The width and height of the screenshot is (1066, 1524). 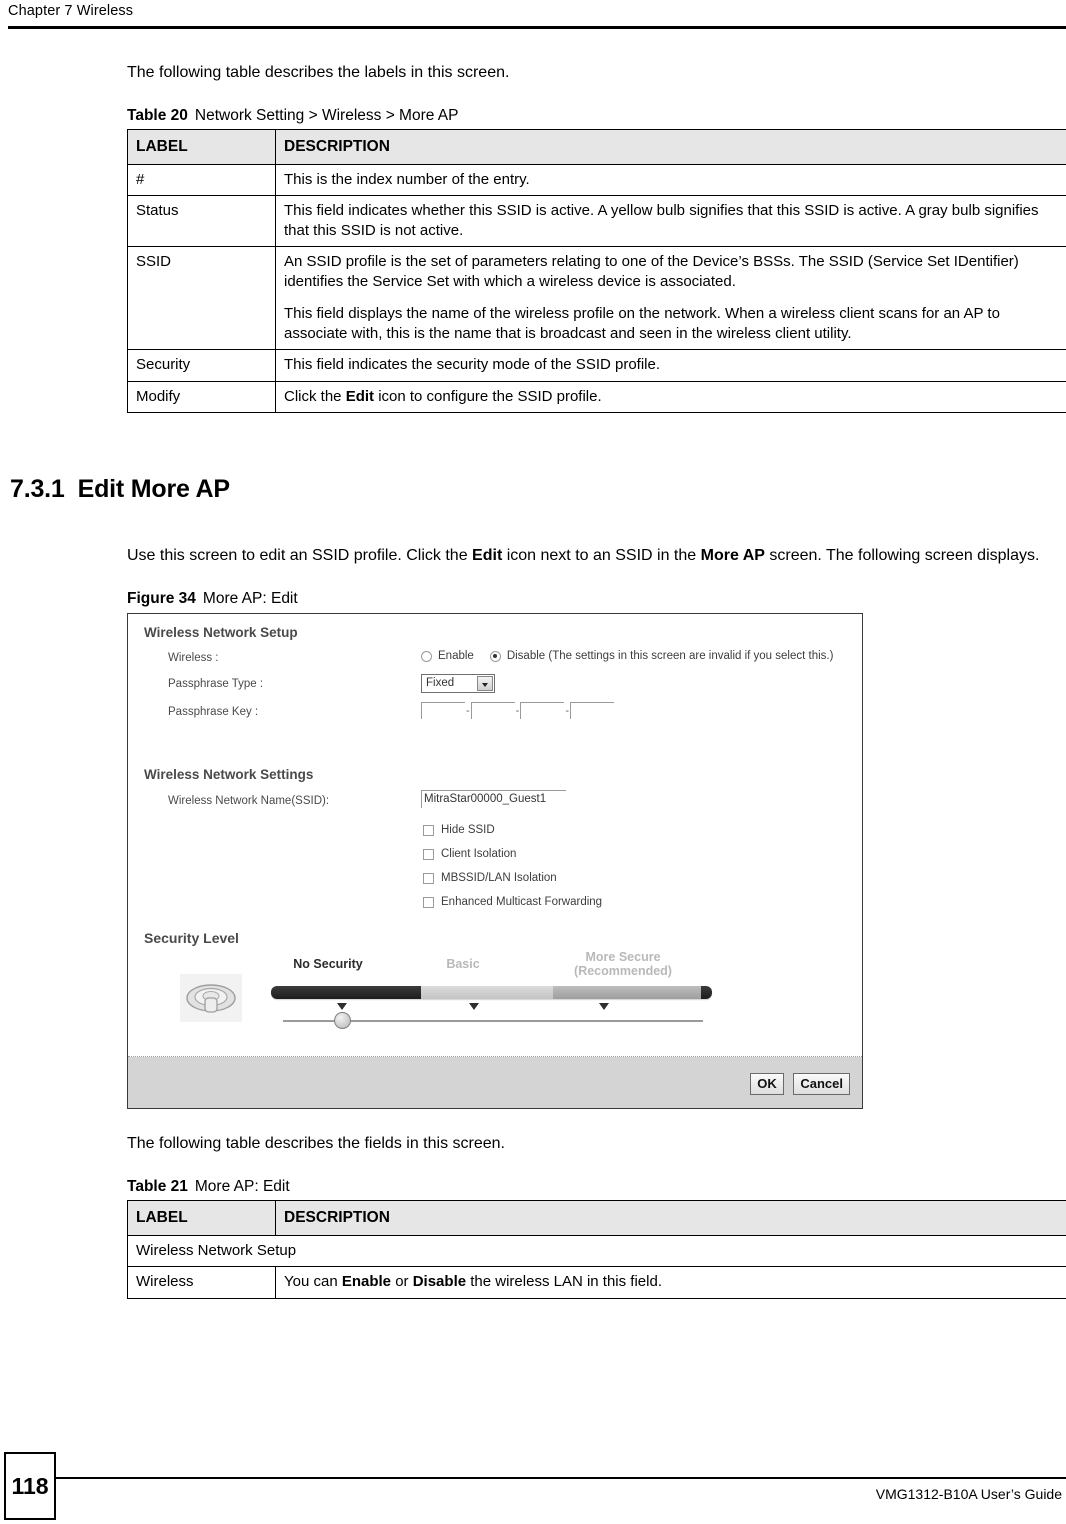 What do you see at coordinates (512, 902) in the screenshot?
I see `enhanced-multicast-forwarding-row: Enhanced Multicast Forwarding` at bounding box center [512, 902].